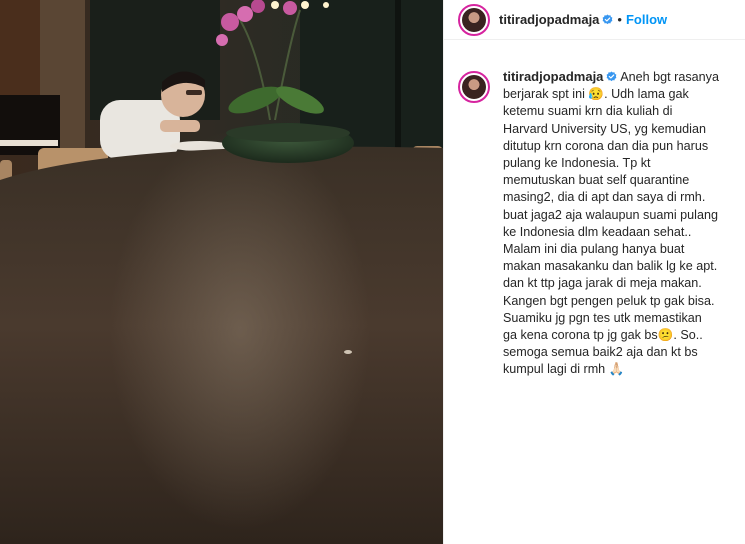  Describe the element at coordinates (608, 19) in the screenshot. I see `verified-badge-icon` at that location.